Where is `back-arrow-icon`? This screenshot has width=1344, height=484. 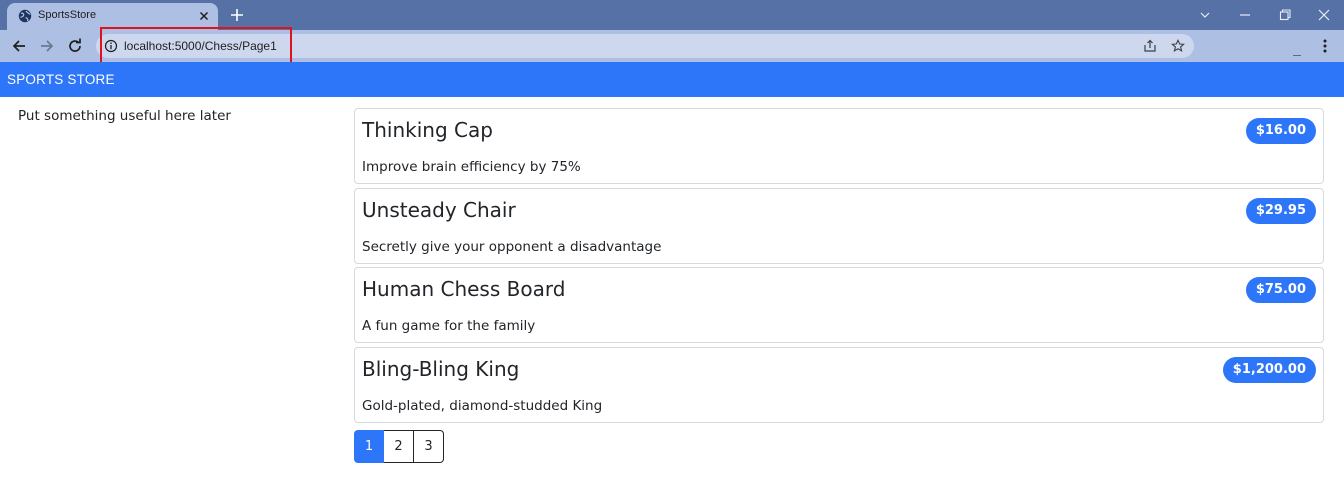 back-arrow-icon is located at coordinates (19, 46).